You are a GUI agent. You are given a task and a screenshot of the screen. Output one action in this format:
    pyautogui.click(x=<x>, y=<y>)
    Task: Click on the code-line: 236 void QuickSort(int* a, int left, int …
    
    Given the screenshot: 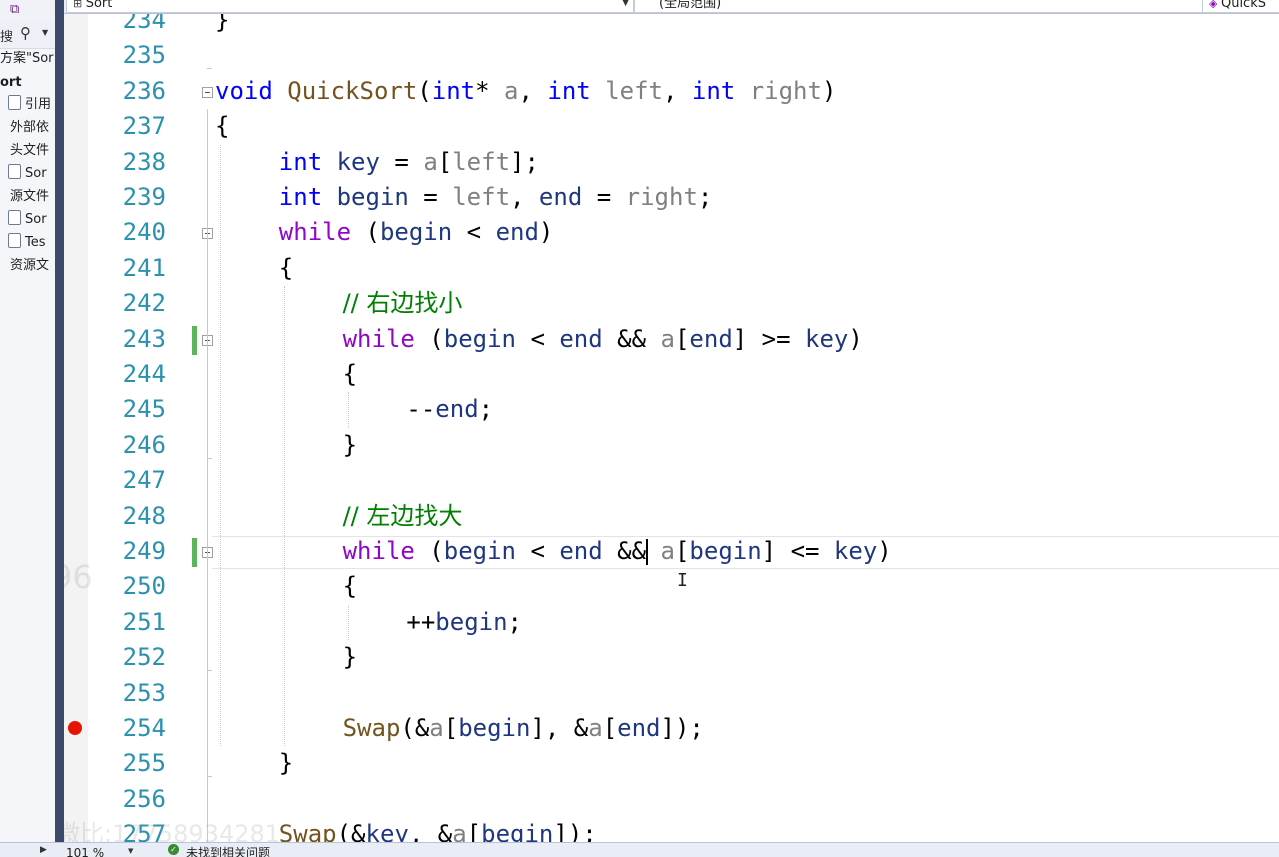 What is the action you would take?
    pyautogui.click(x=671, y=91)
    